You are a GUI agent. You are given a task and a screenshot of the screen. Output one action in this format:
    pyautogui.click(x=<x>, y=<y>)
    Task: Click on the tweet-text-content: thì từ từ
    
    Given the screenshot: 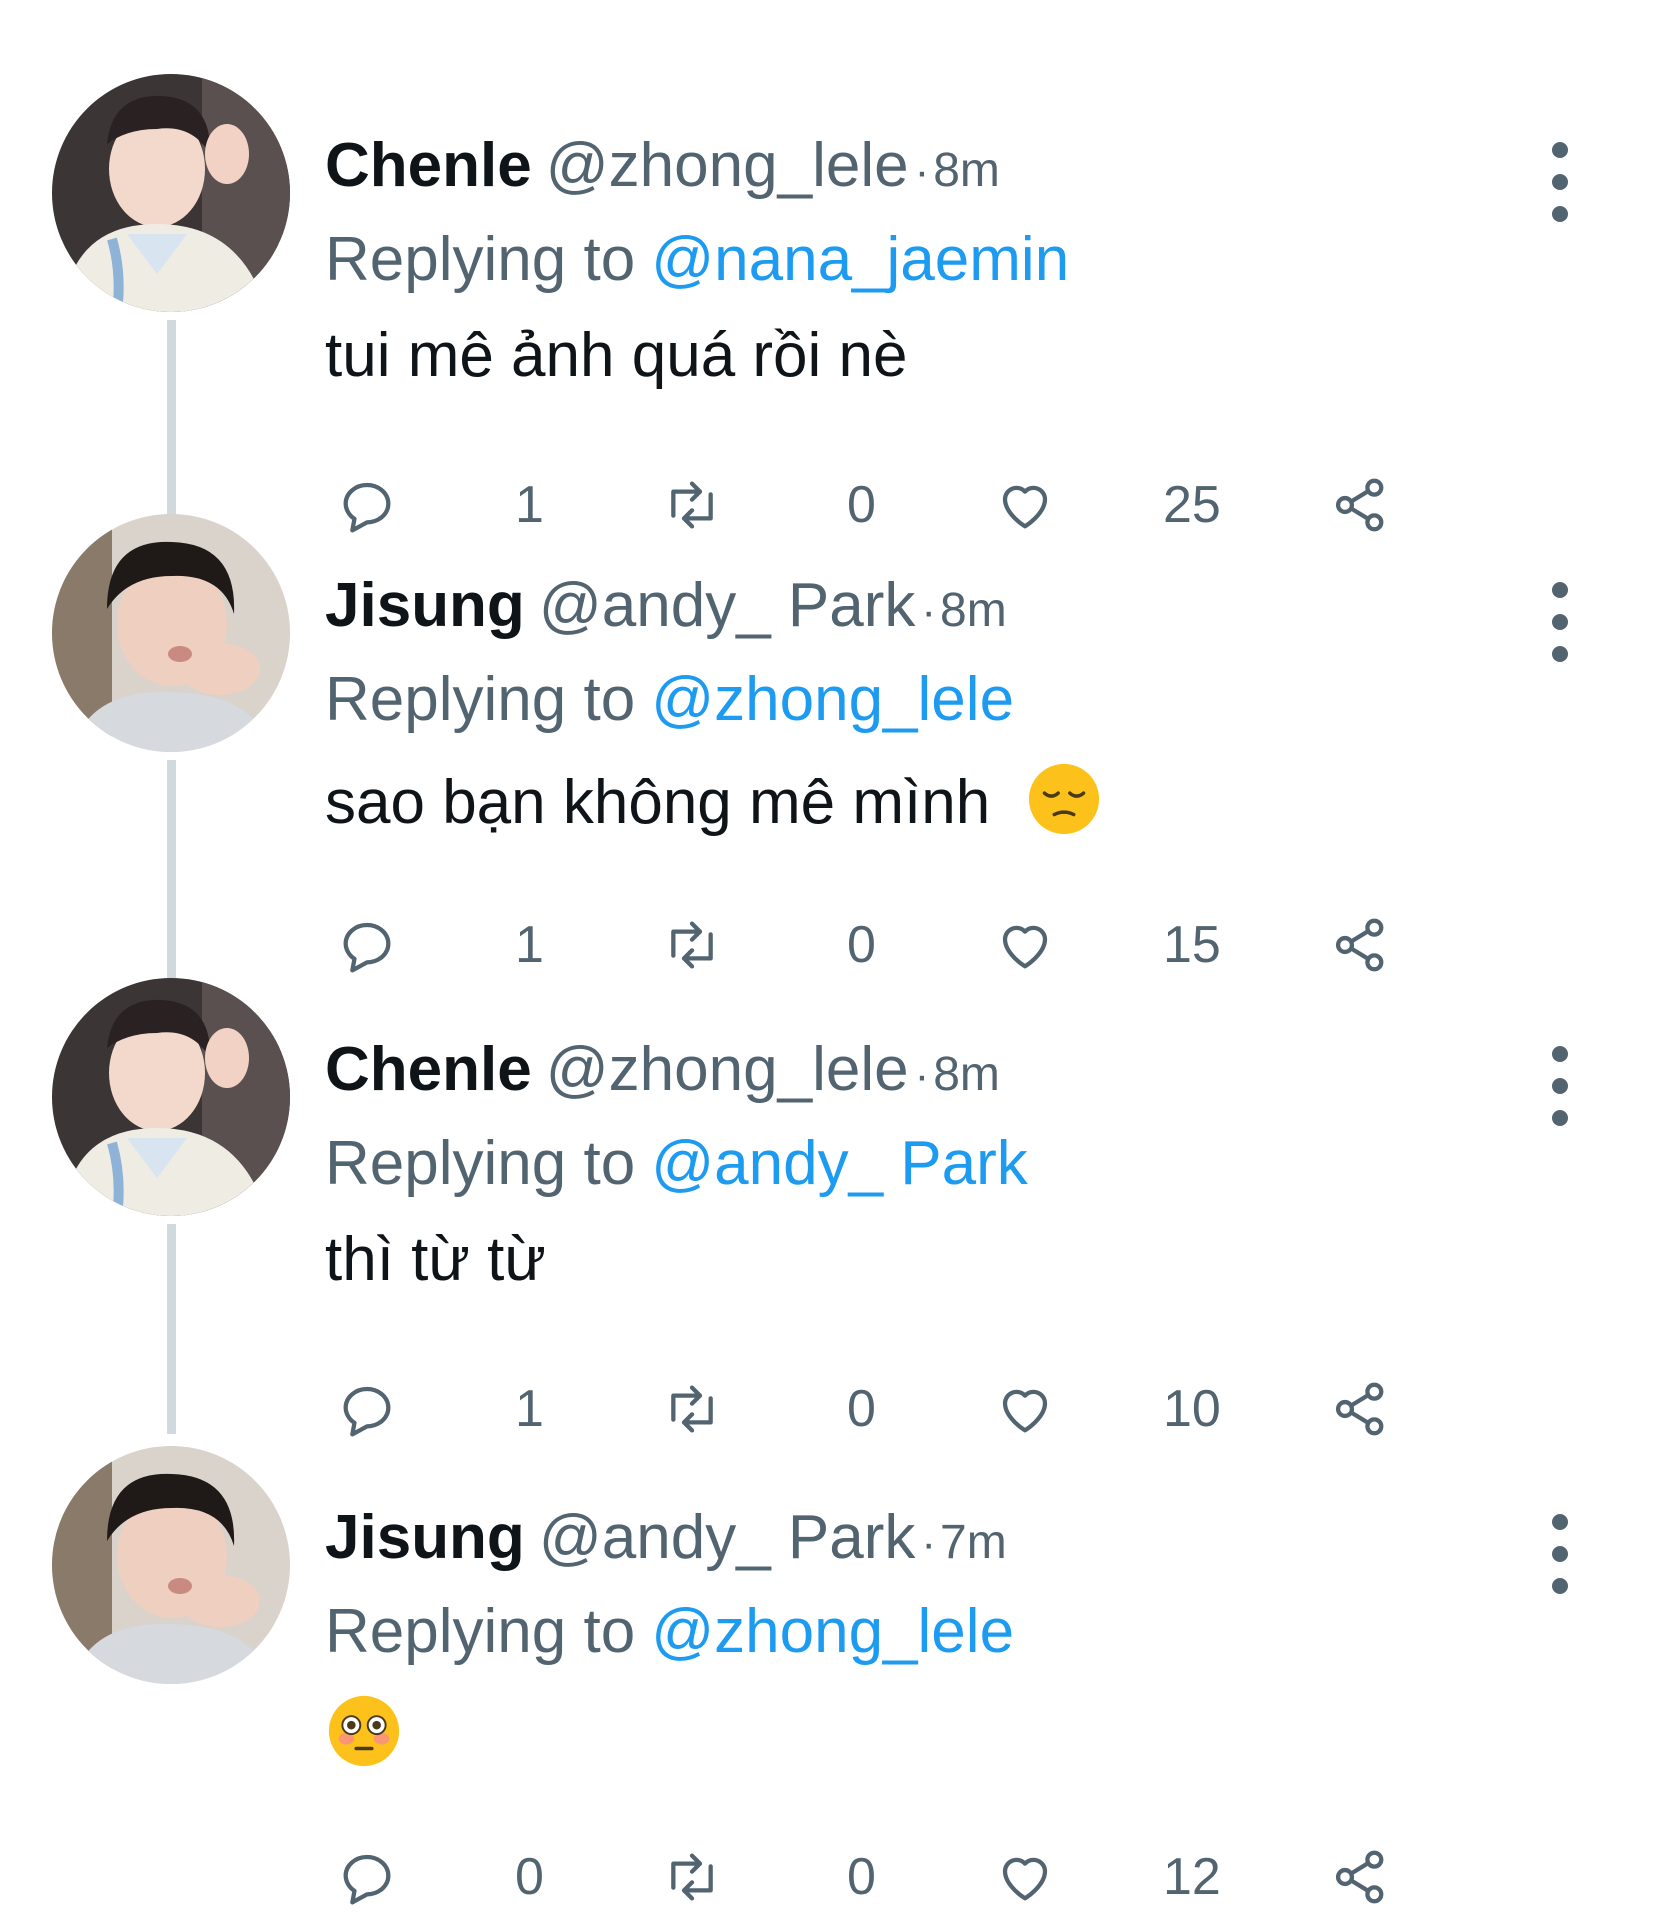 What is the action you would take?
    pyautogui.click(x=435, y=1259)
    